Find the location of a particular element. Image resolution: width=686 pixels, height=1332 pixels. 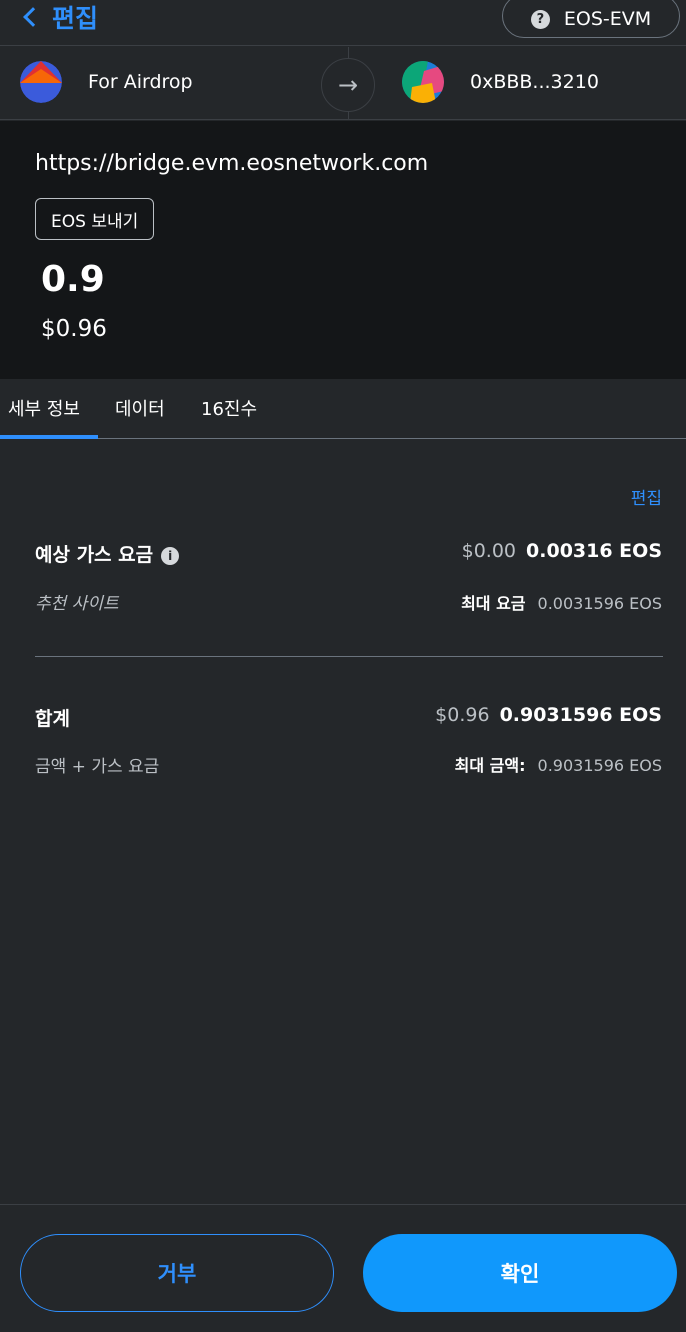

back-button: 편집 is located at coordinates (60, 17).